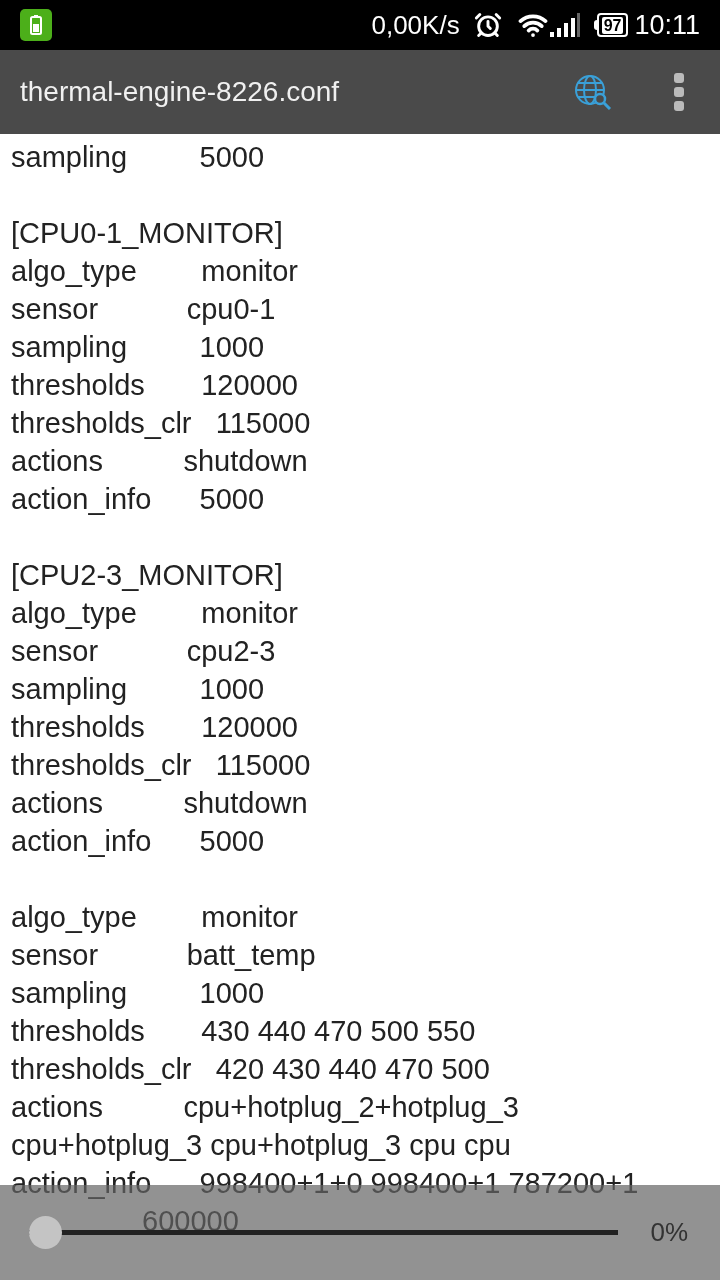 The height and width of the screenshot is (1280, 720). I want to click on more-options-icon, so click(679, 92).